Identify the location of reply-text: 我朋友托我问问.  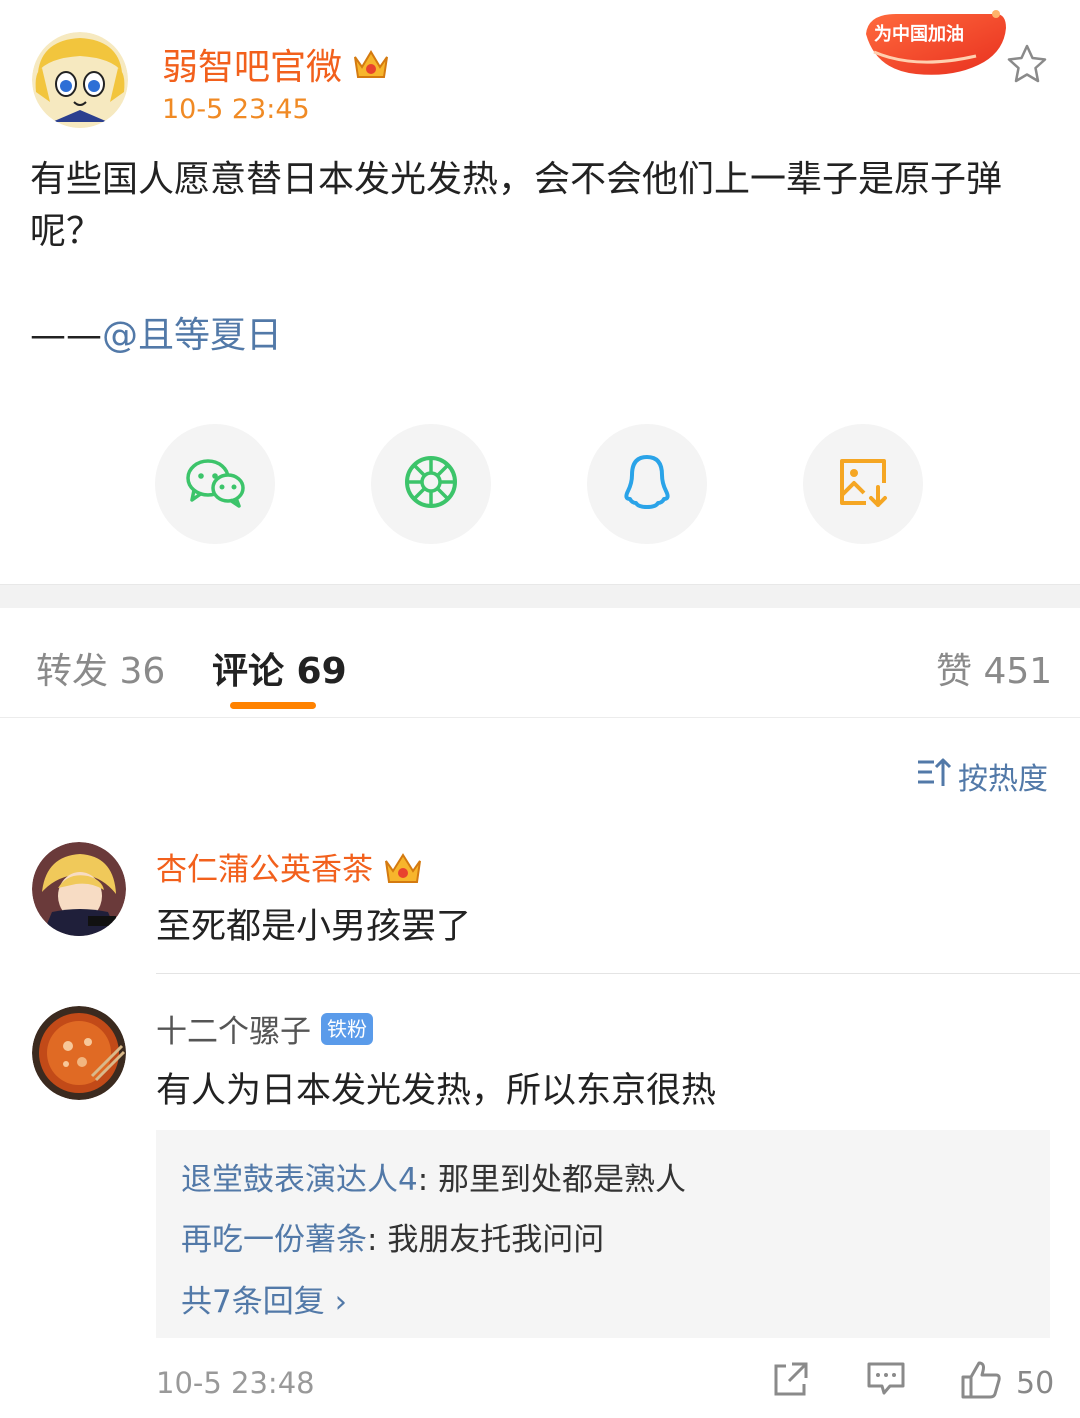
(496, 1240).